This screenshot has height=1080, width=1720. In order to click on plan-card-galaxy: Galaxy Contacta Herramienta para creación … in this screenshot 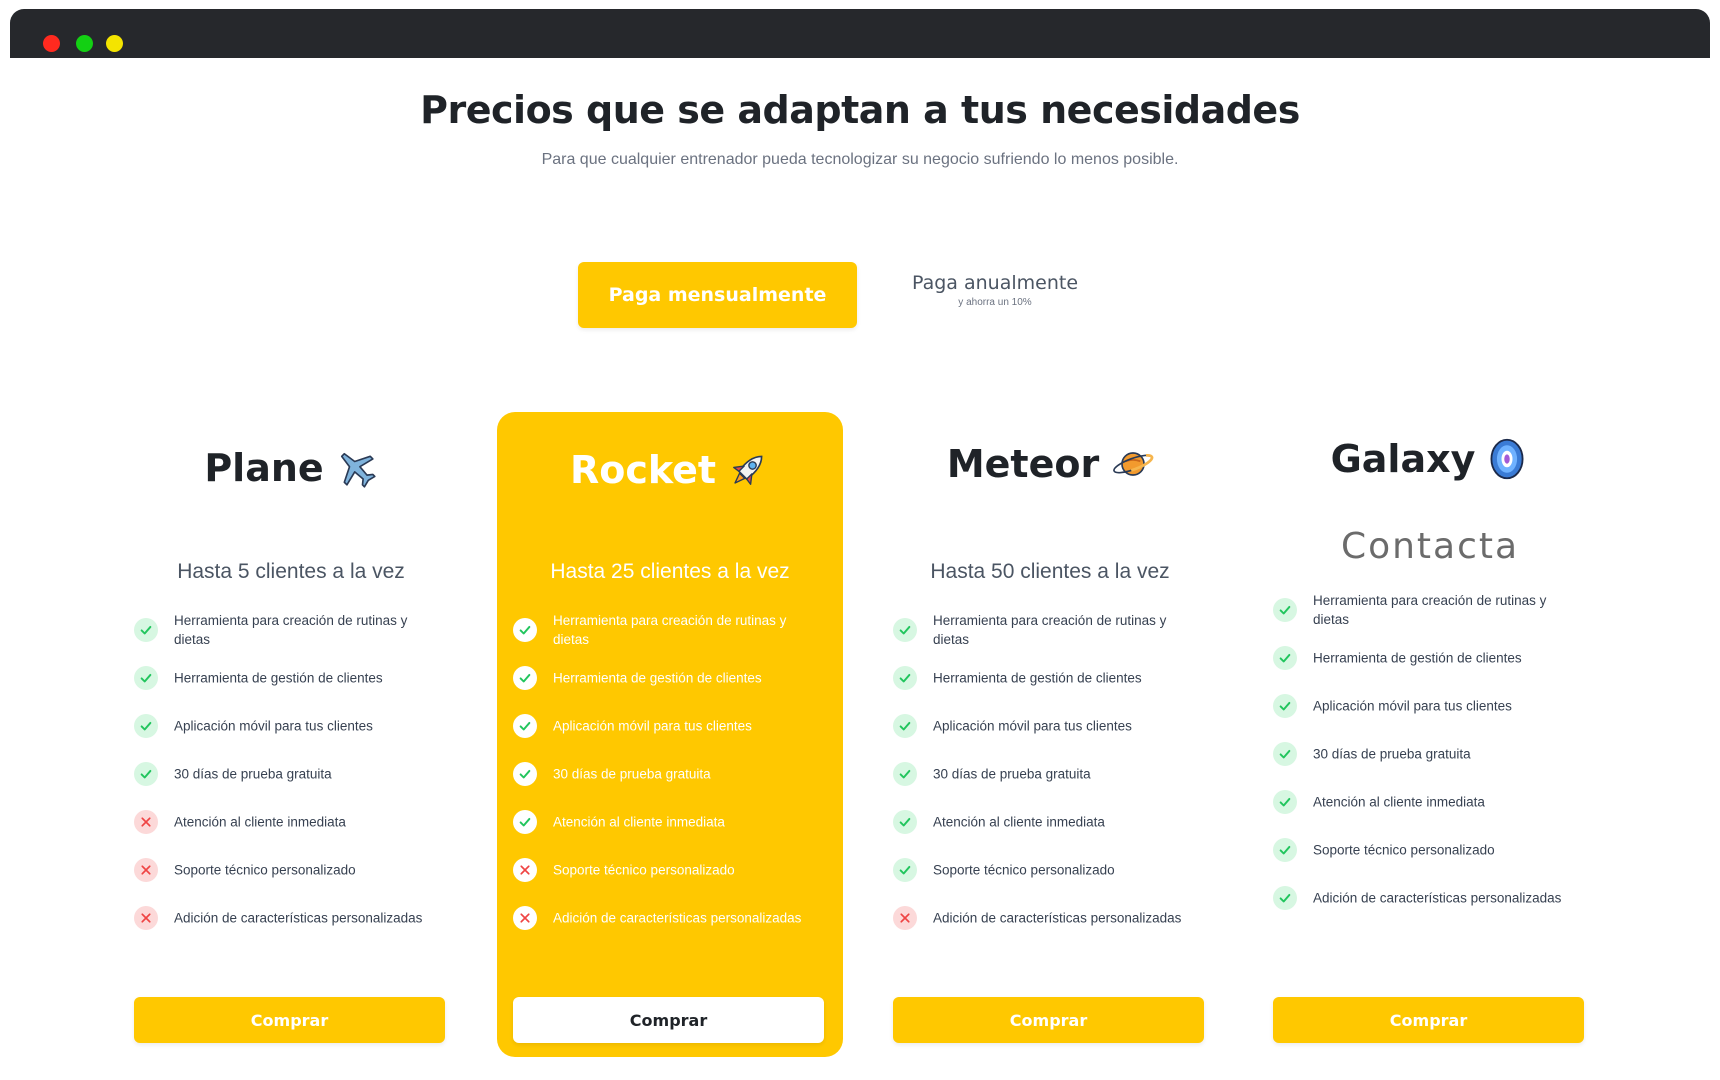, I will do `click(1430, 734)`.